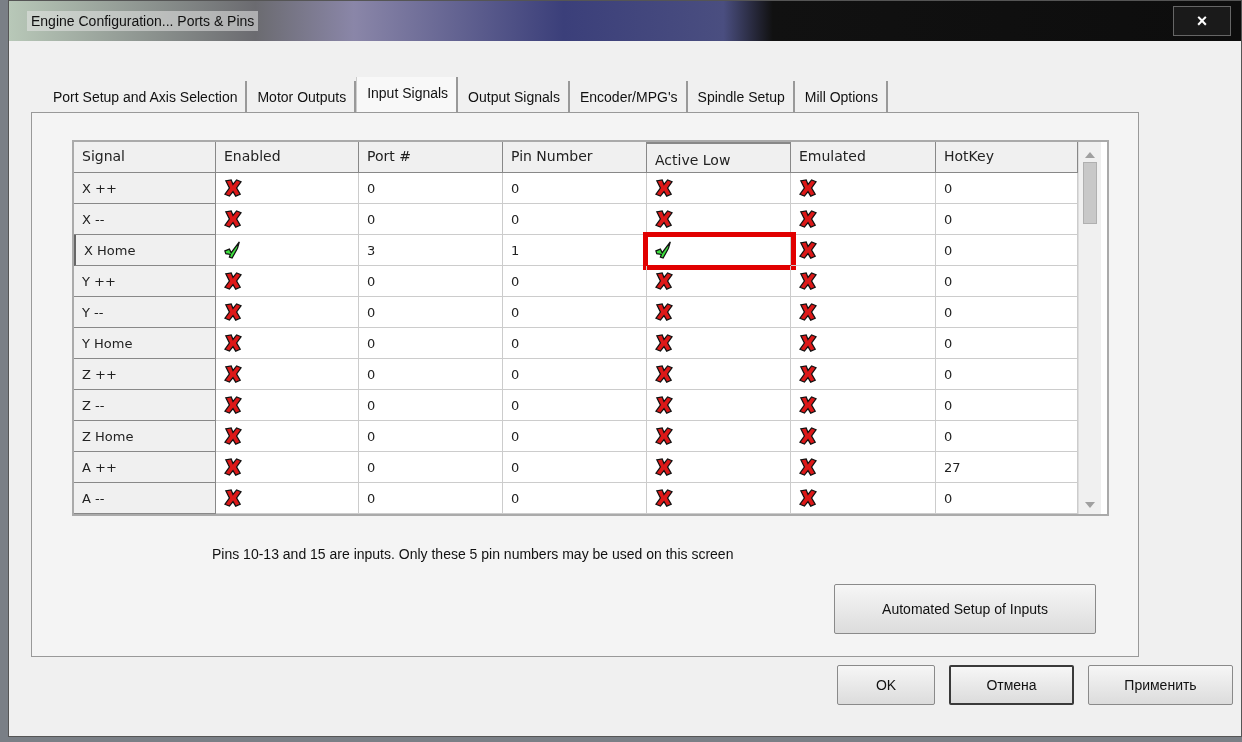 This screenshot has width=1242, height=742. What do you see at coordinates (863, 157) in the screenshot?
I see `column-header: Emulated` at bounding box center [863, 157].